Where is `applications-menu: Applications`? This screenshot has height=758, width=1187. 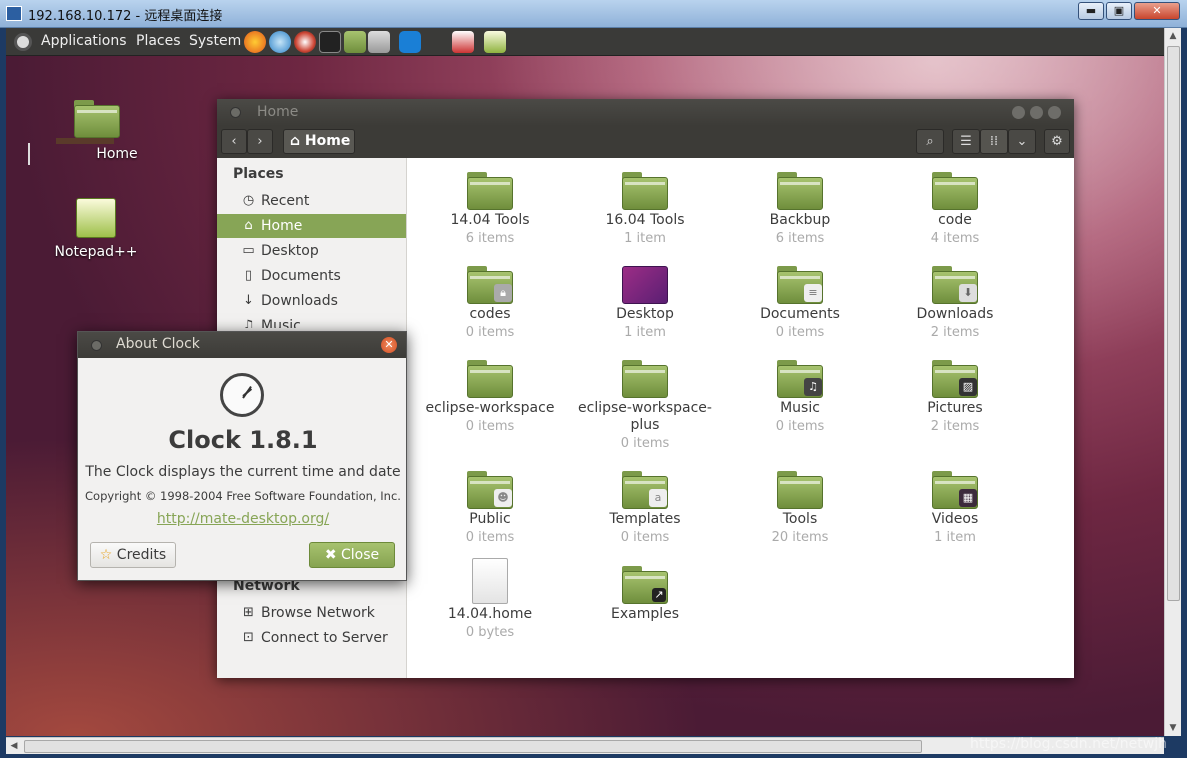
applications-menu: Applications is located at coordinates (84, 41).